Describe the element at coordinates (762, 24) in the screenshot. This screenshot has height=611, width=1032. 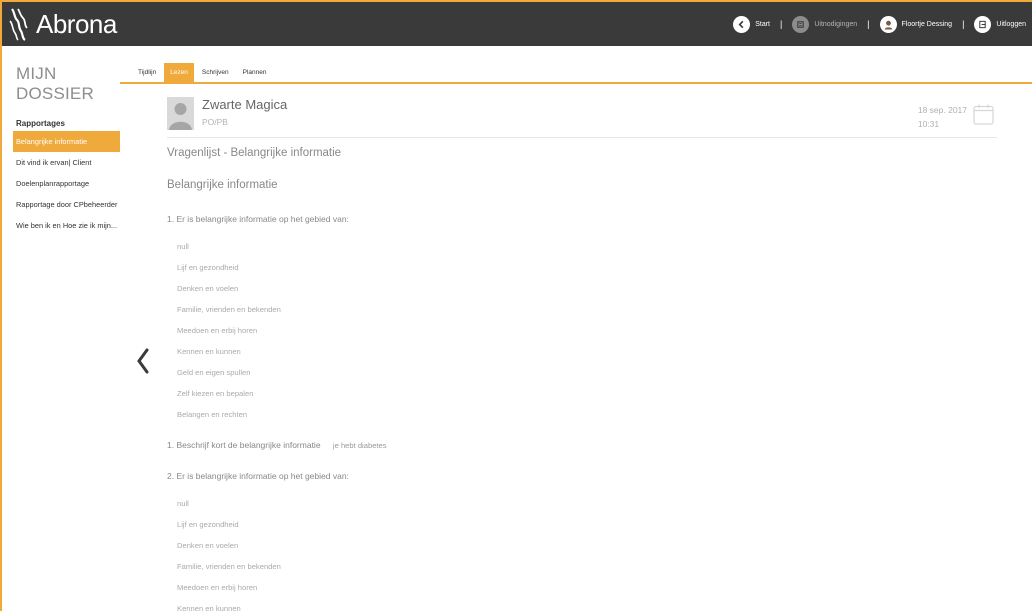
I see `nav-start-label: Start` at that location.